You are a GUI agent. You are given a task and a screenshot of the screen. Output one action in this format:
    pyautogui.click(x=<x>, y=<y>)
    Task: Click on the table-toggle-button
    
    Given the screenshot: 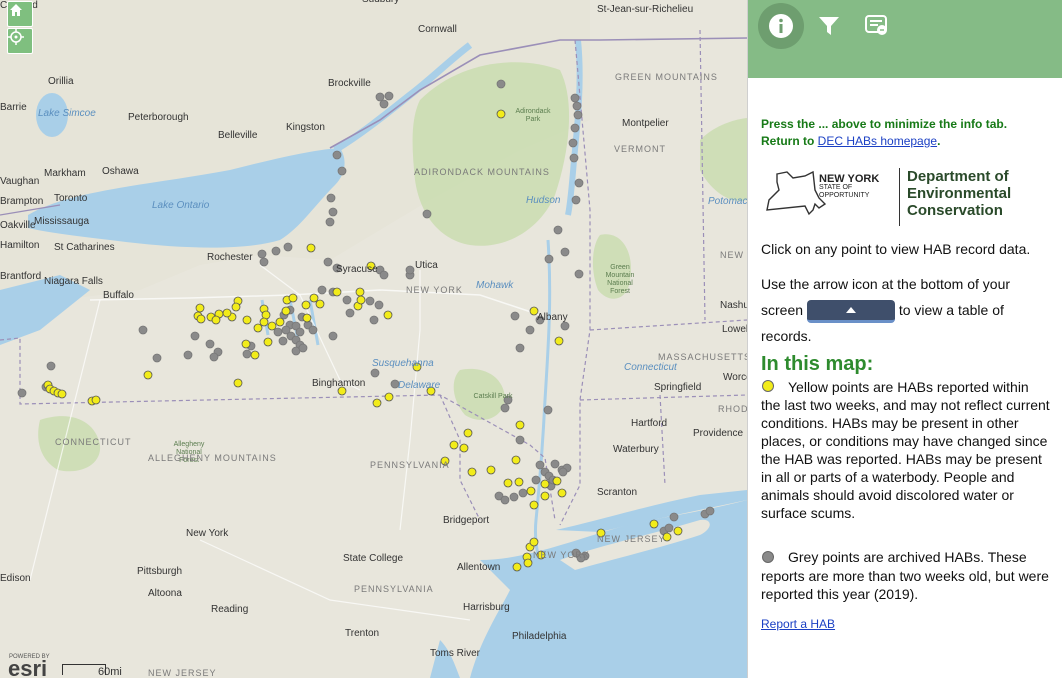 What is the action you would take?
    pyautogui.click(x=850, y=311)
    